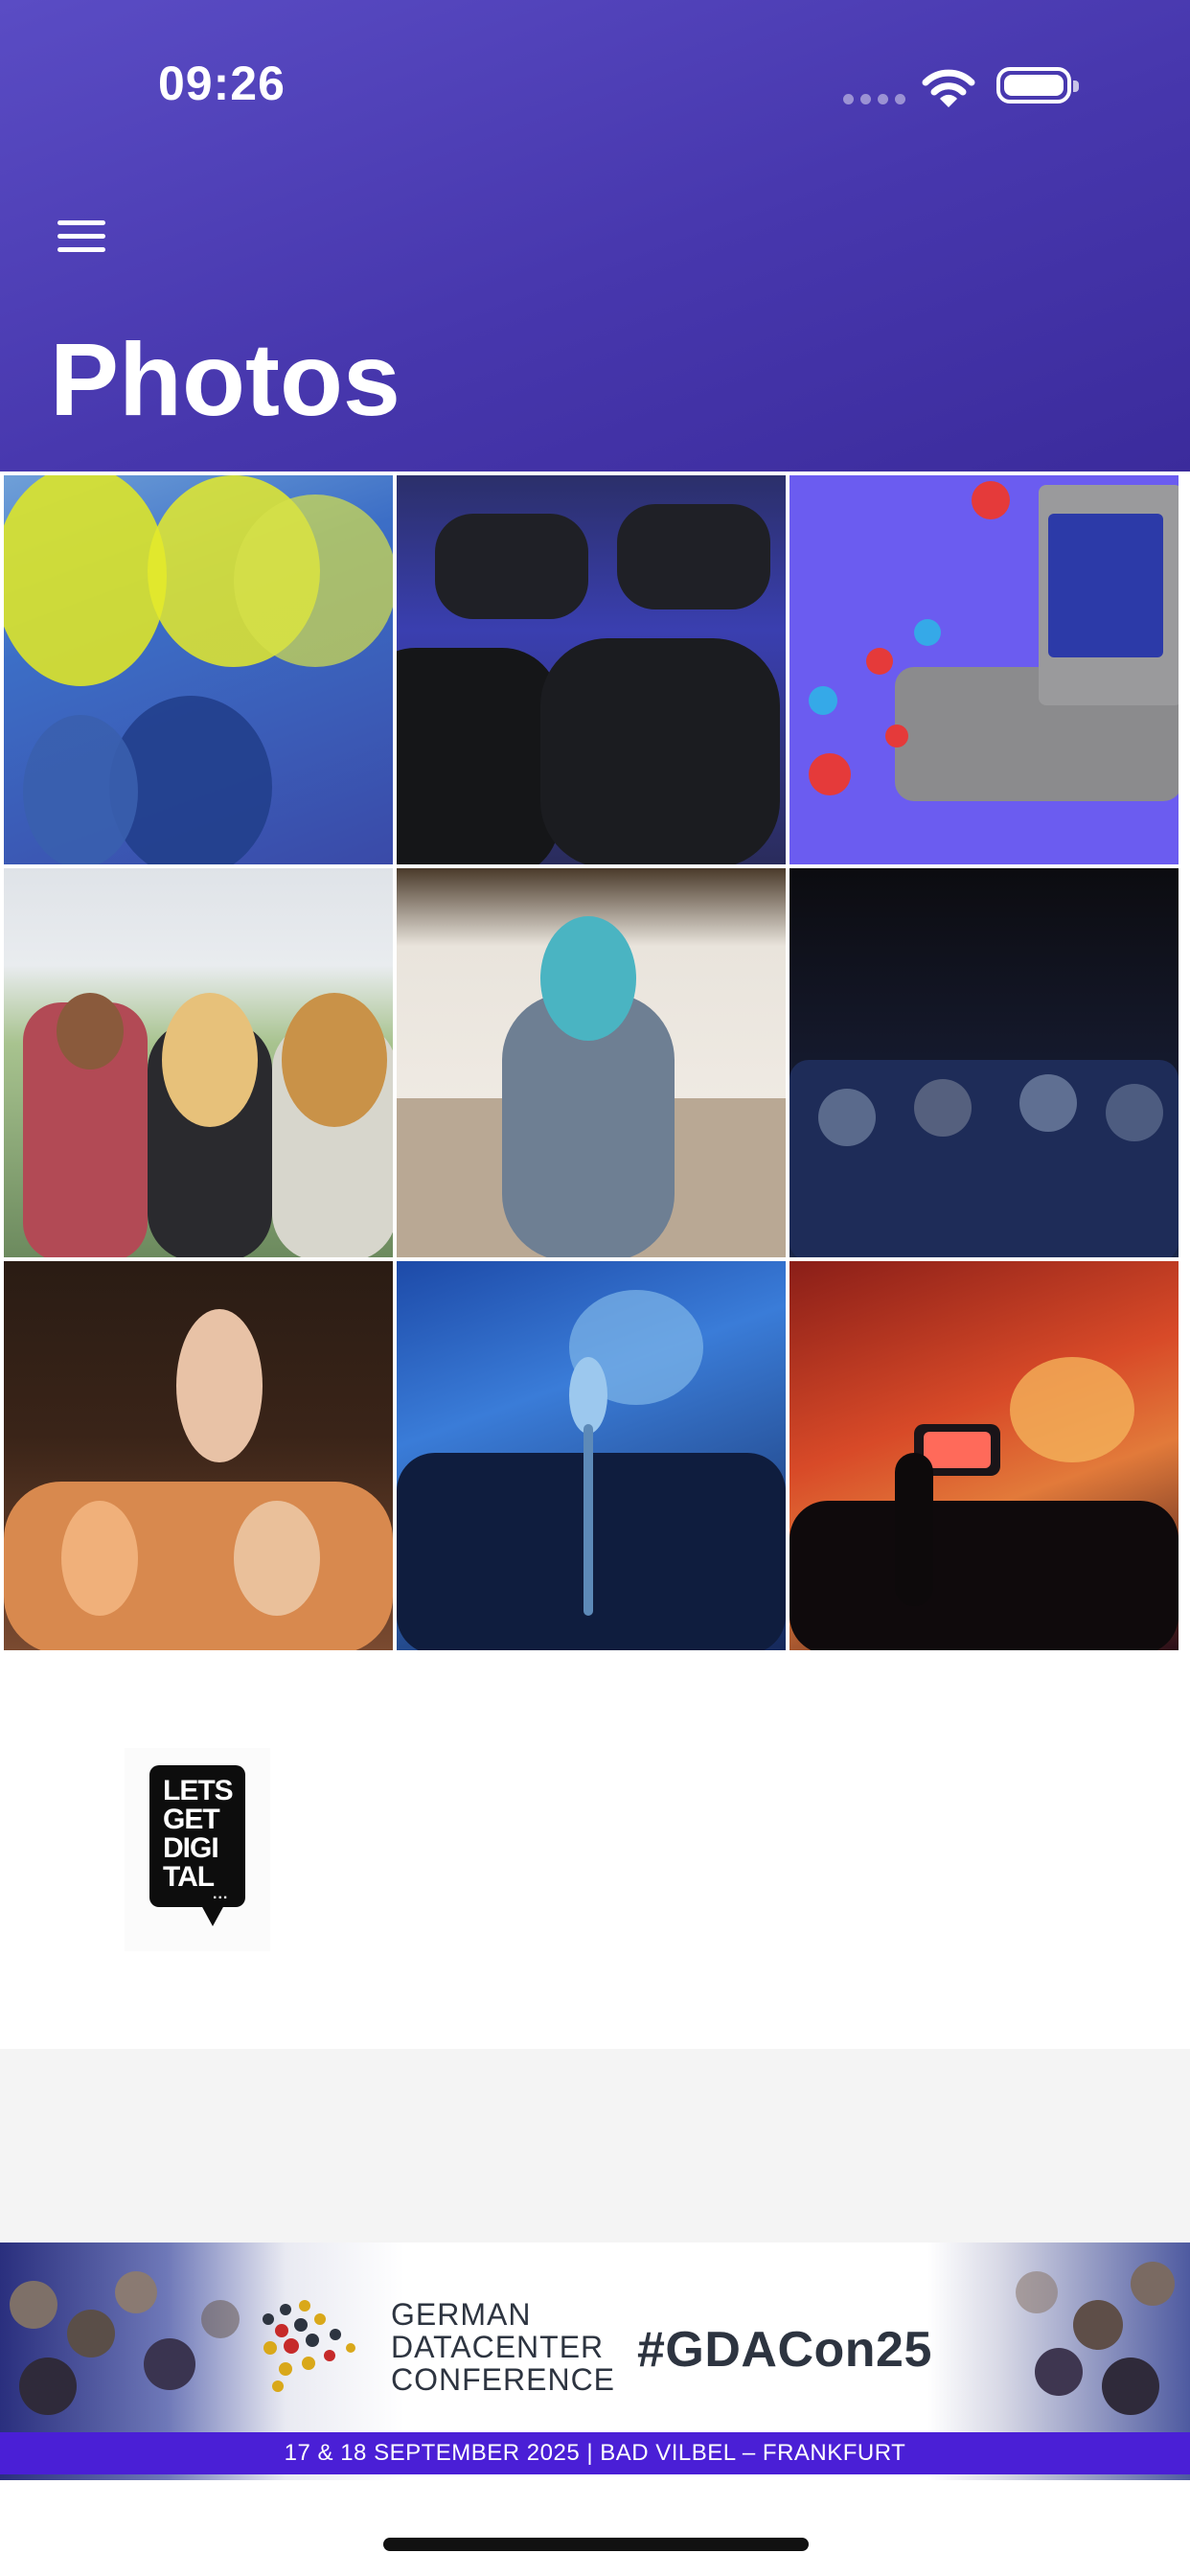 This screenshot has height=2576, width=1190. Describe the element at coordinates (591, 1456) in the screenshot. I see `photo-microphone-stage` at that location.